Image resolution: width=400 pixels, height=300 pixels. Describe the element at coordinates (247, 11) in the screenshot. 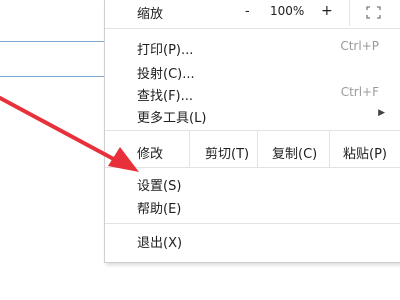

I see `zoom-out-button: -` at that location.